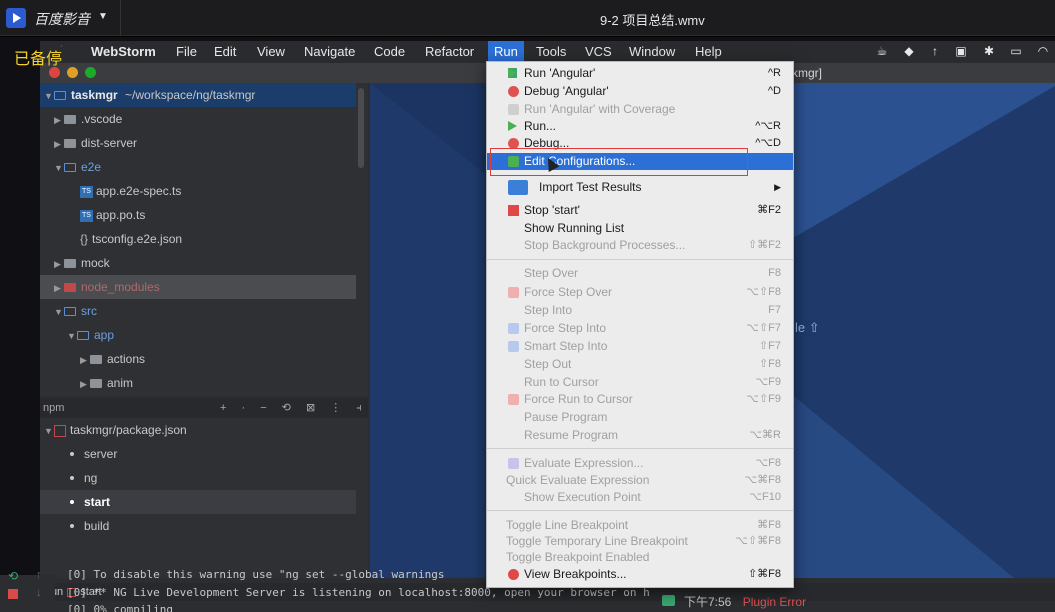  I want to click on rerun-icon: ⟲, so click(13, 576).